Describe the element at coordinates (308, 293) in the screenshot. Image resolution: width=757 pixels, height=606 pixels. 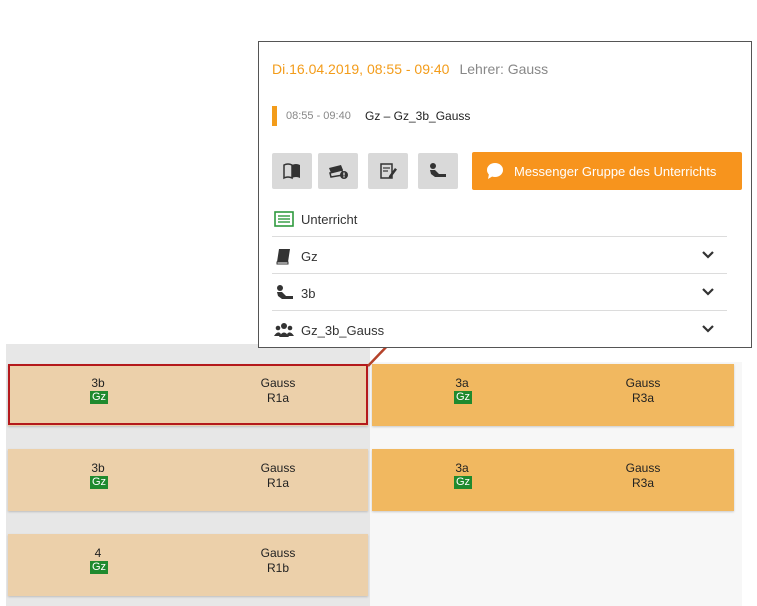
I see `section-label: 3b` at that location.